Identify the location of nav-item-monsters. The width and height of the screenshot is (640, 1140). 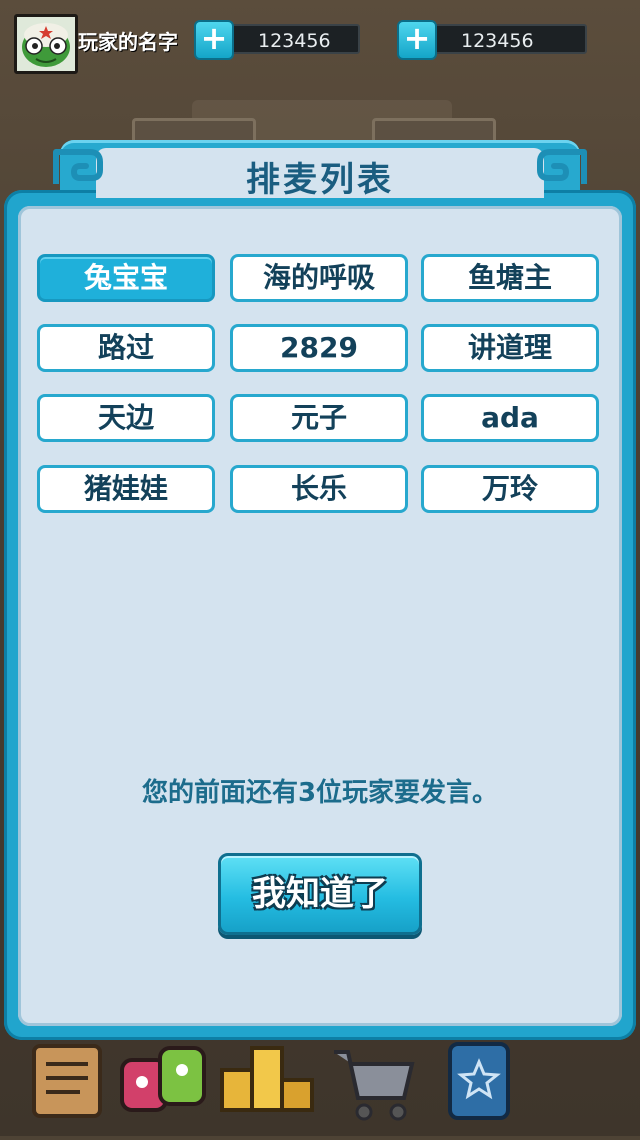
(166, 1088).